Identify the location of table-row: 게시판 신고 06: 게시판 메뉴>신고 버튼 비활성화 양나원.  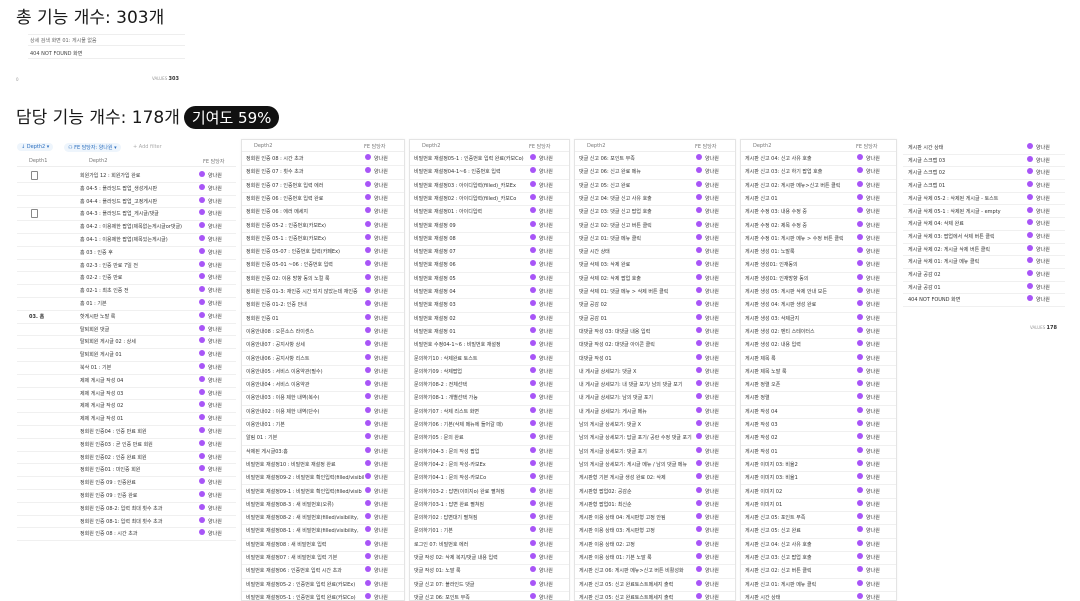
(655, 571).